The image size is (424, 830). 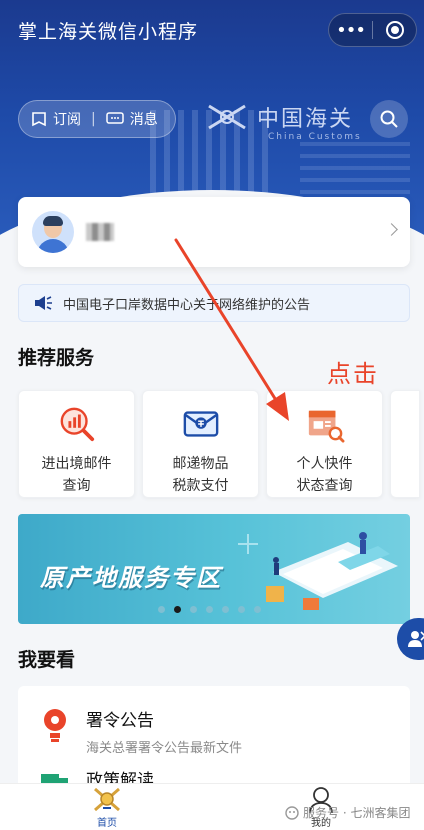 What do you see at coordinates (292, 812) in the screenshot?
I see `wechat-official-icon` at bounding box center [292, 812].